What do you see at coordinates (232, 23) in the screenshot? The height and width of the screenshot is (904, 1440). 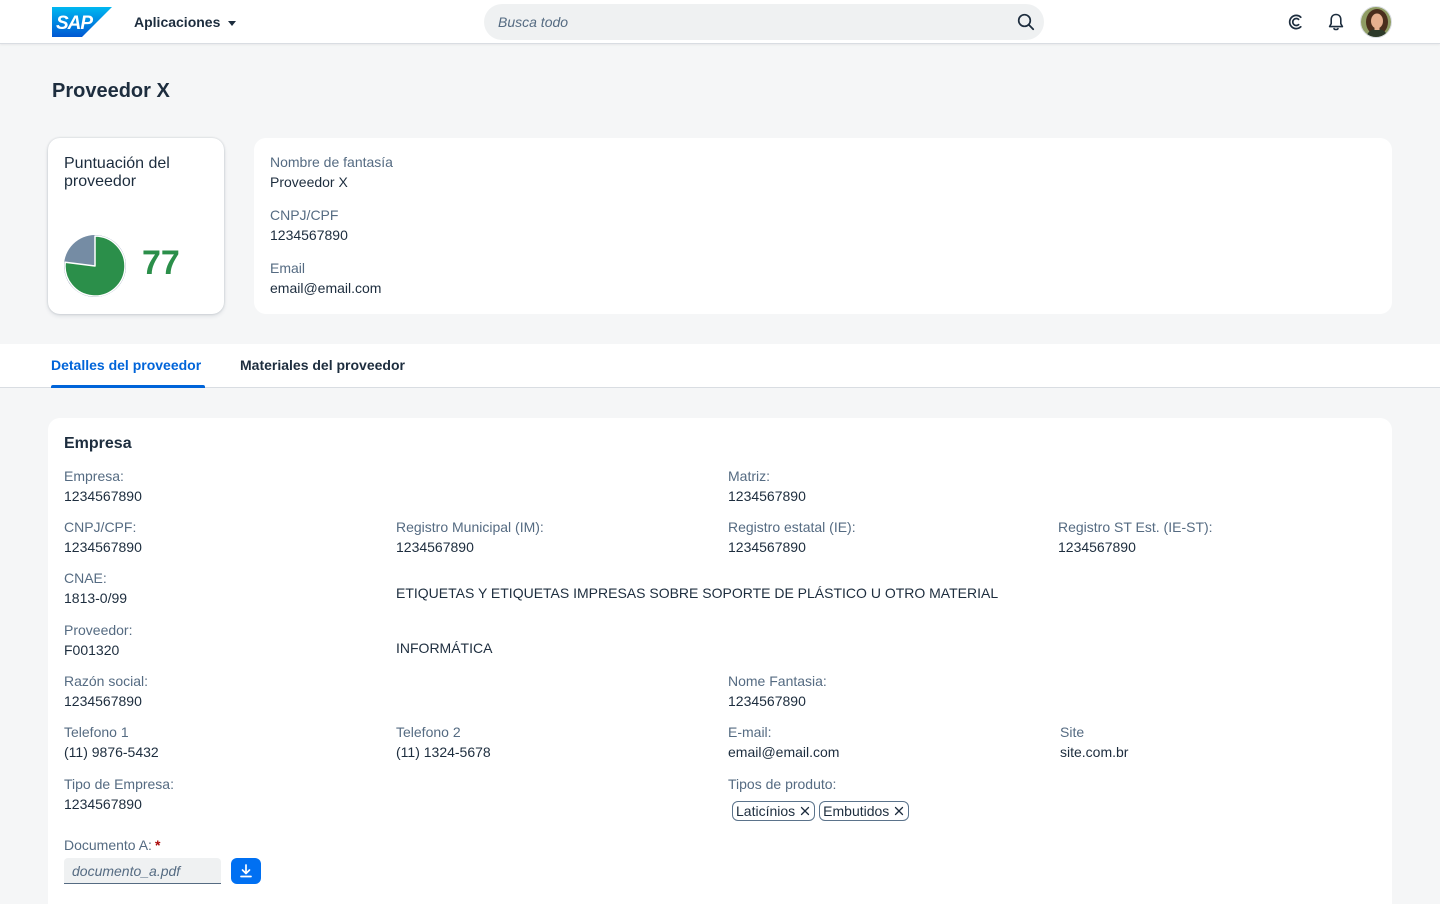 I see `caret-down-icon` at bounding box center [232, 23].